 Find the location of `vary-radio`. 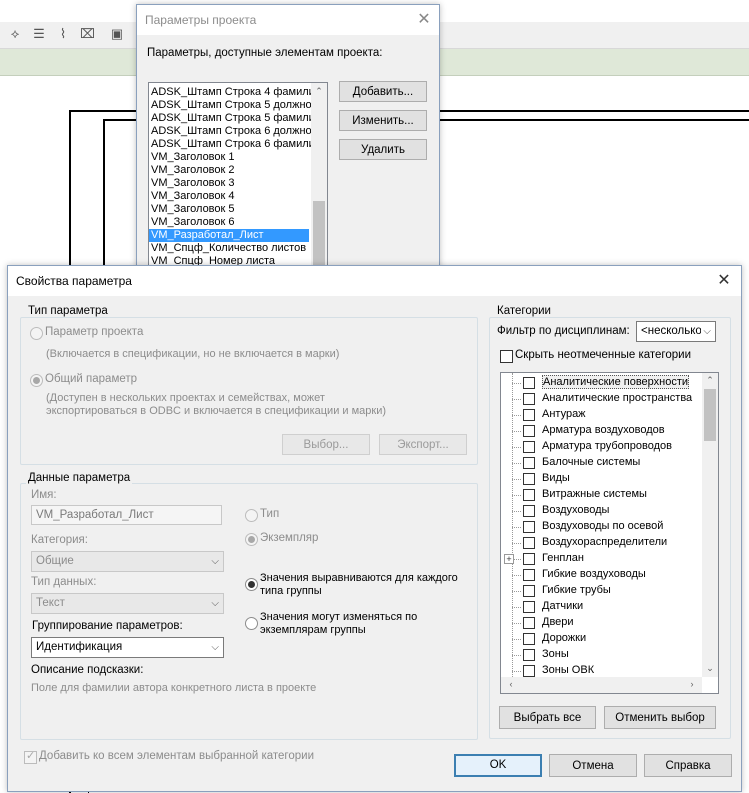

vary-radio is located at coordinates (251, 623).